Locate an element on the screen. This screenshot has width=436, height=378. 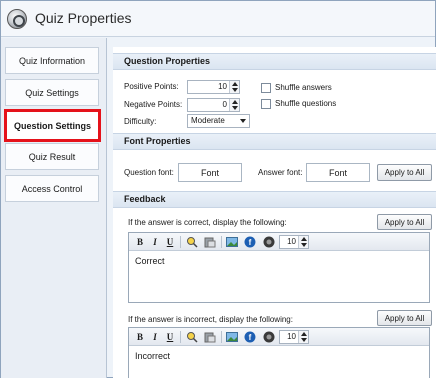
positive-points-value: 10 is located at coordinates (222, 86).